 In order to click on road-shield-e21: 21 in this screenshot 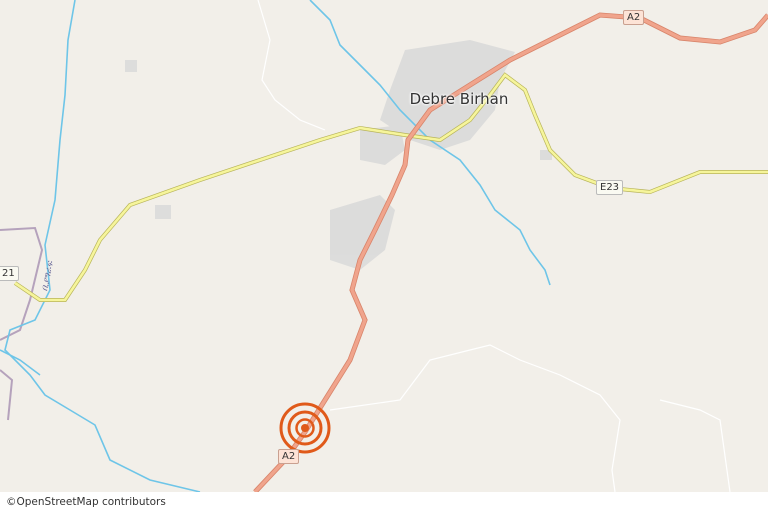, I will do `click(9, 273)`.